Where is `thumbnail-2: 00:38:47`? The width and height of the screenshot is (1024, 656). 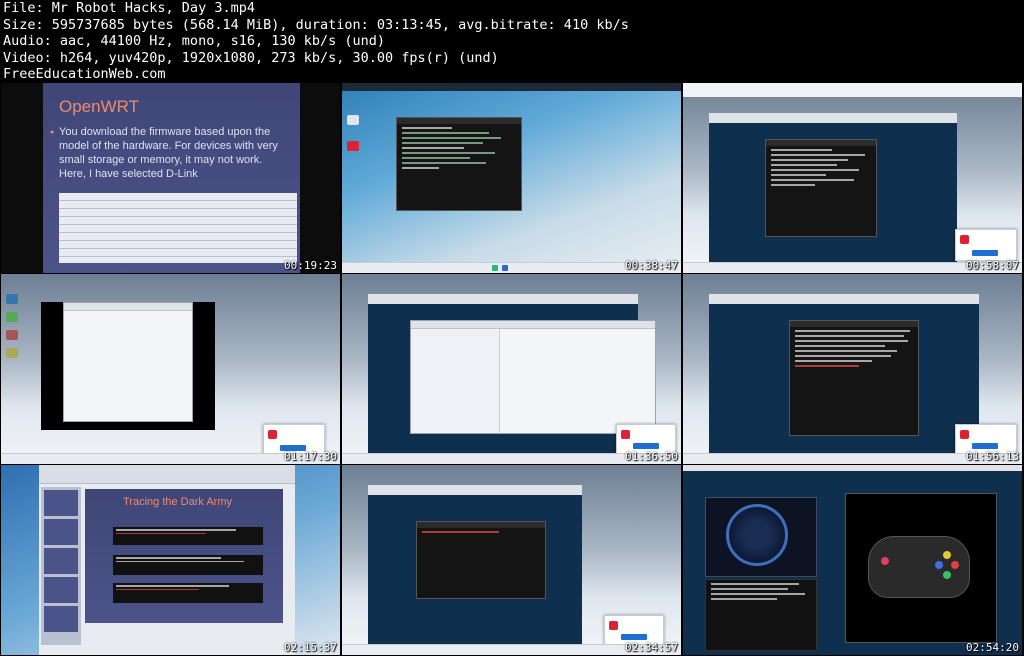
thumbnail-2: 00:38:47 is located at coordinates (511, 178).